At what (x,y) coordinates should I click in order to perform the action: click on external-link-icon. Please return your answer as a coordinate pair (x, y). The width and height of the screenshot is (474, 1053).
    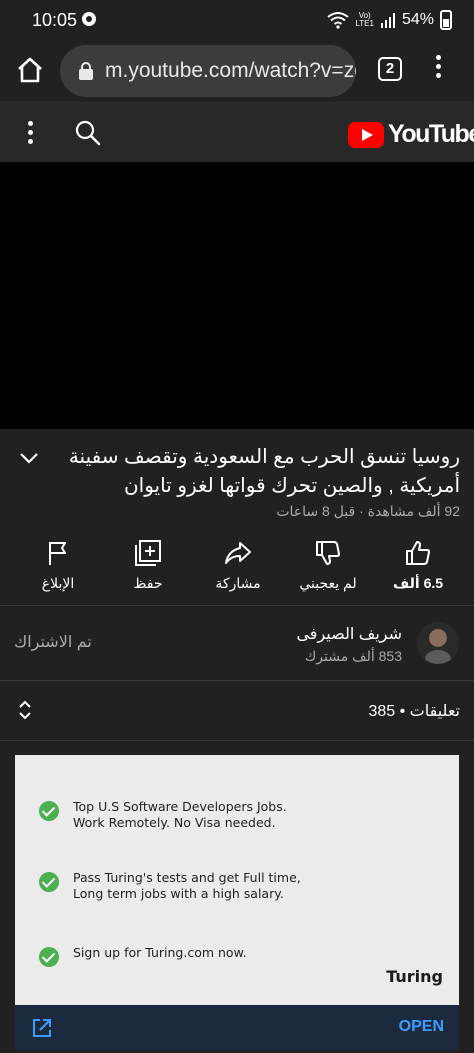
    Looking at the image, I should click on (42, 1028).